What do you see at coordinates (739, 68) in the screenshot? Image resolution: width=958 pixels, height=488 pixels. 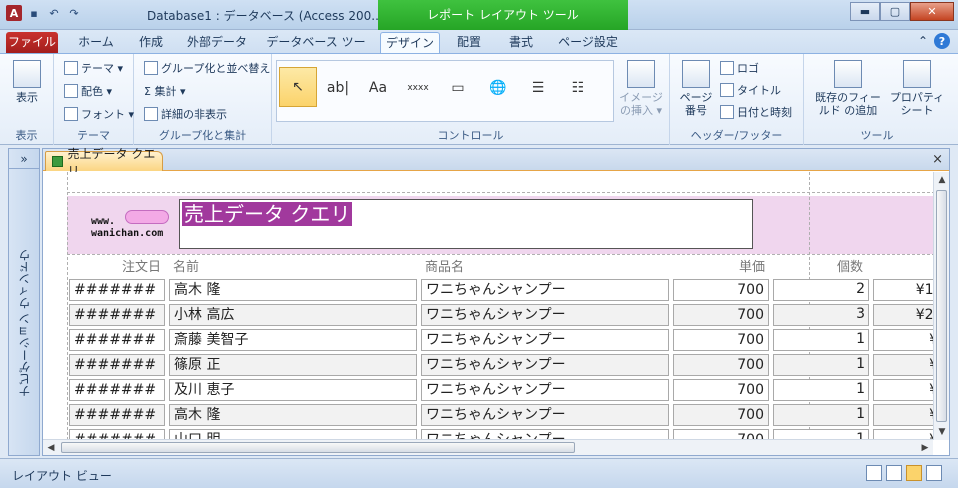 I see `logo-button: ロゴ` at bounding box center [739, 68].